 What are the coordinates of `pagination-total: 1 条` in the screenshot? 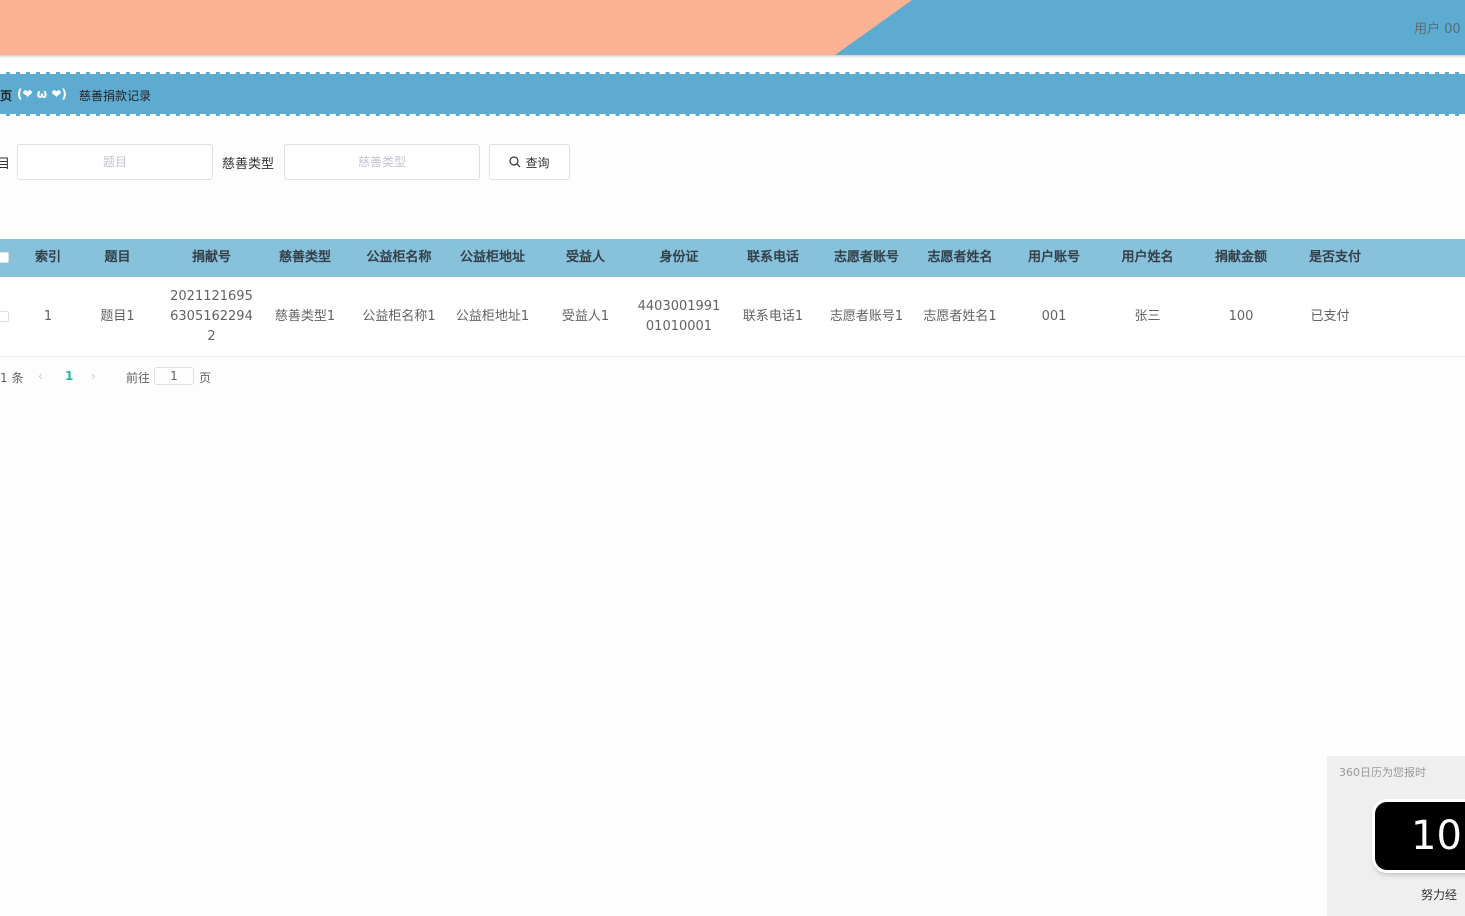 It's located at (12, 378).